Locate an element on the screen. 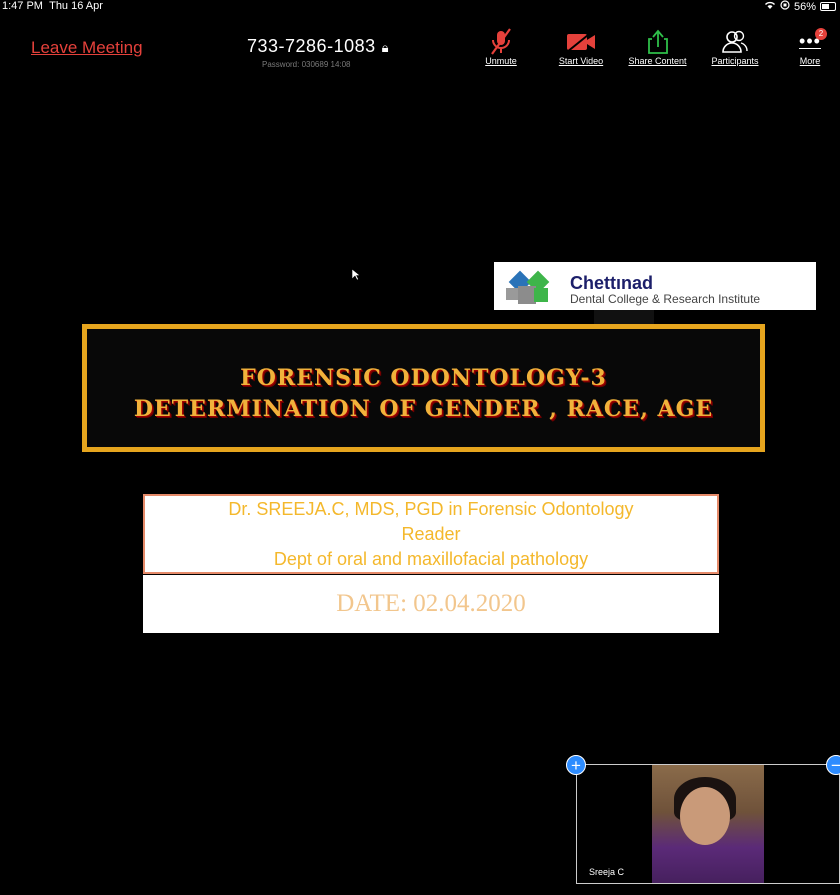  meeting-password: Password: 030689 14:08 is located at coordinates (306, 64).